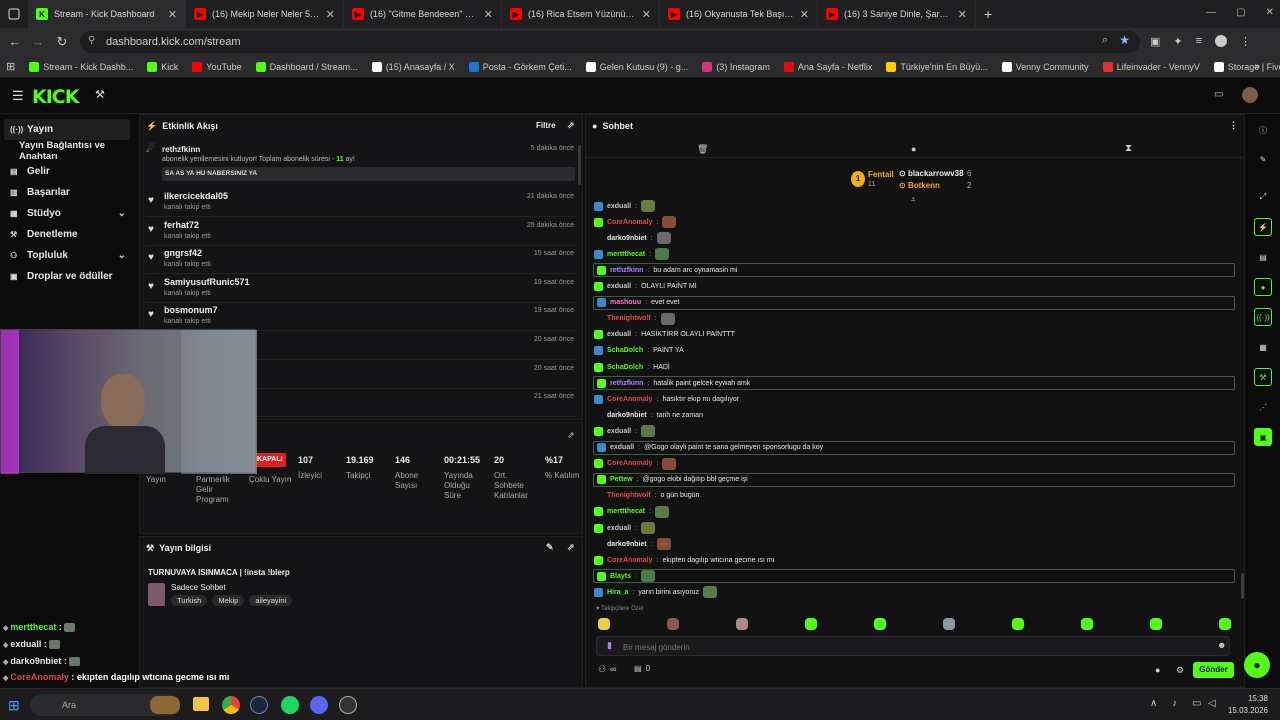 The image size is (1280, 720). I want to click on clock-date: 15.03.2026, so click(1247, 710).